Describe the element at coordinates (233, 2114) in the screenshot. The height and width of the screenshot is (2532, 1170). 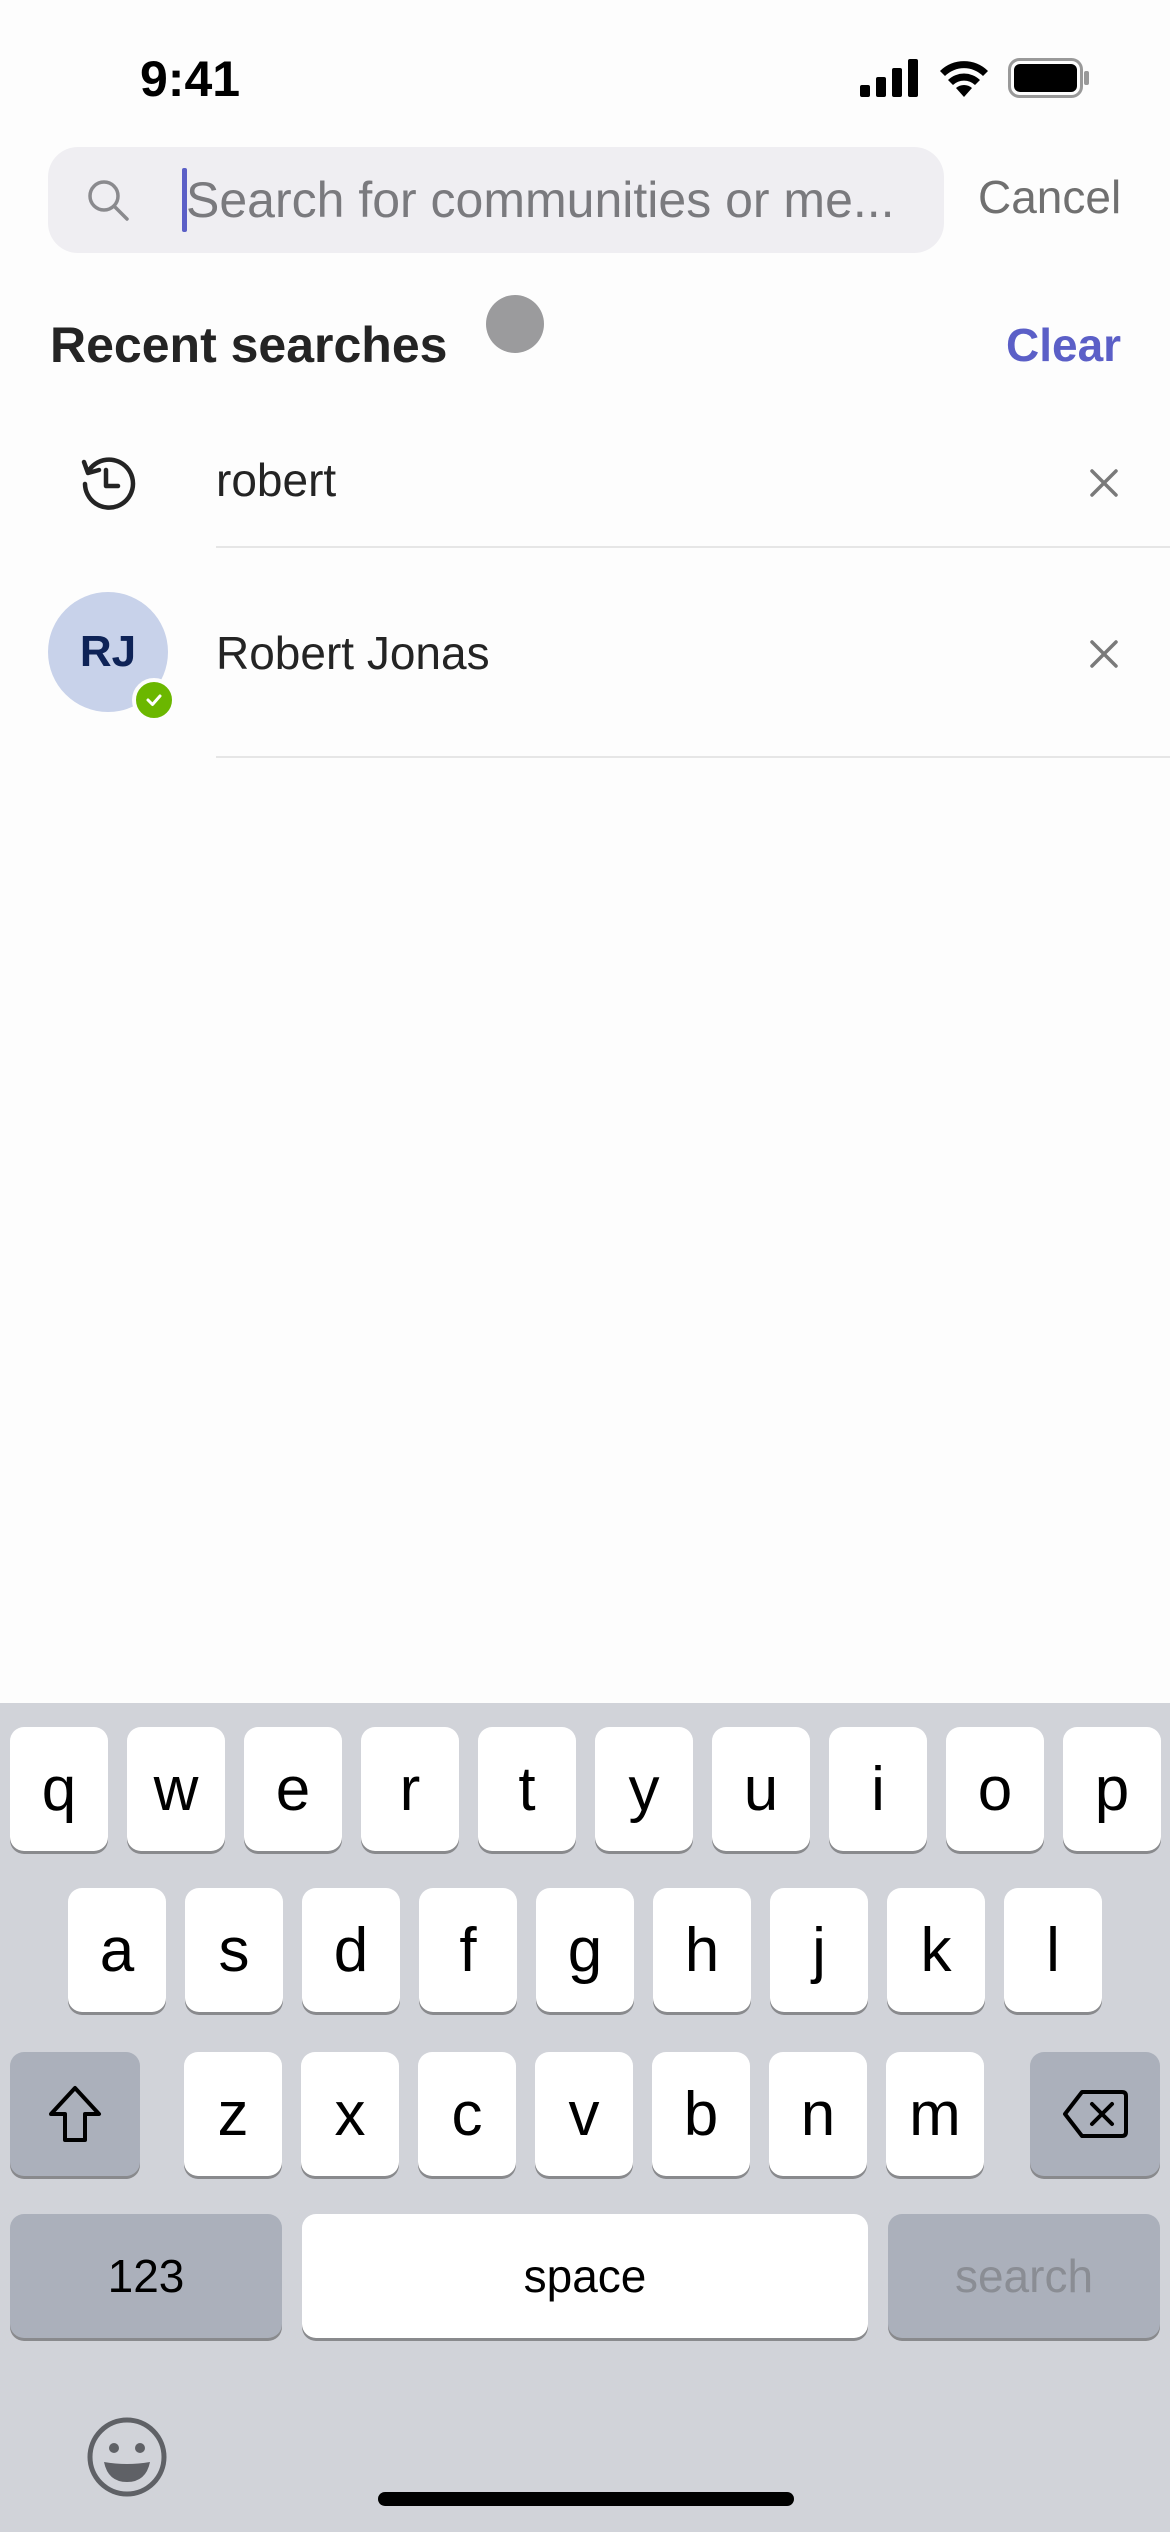
I see `key-z: z` at that location.